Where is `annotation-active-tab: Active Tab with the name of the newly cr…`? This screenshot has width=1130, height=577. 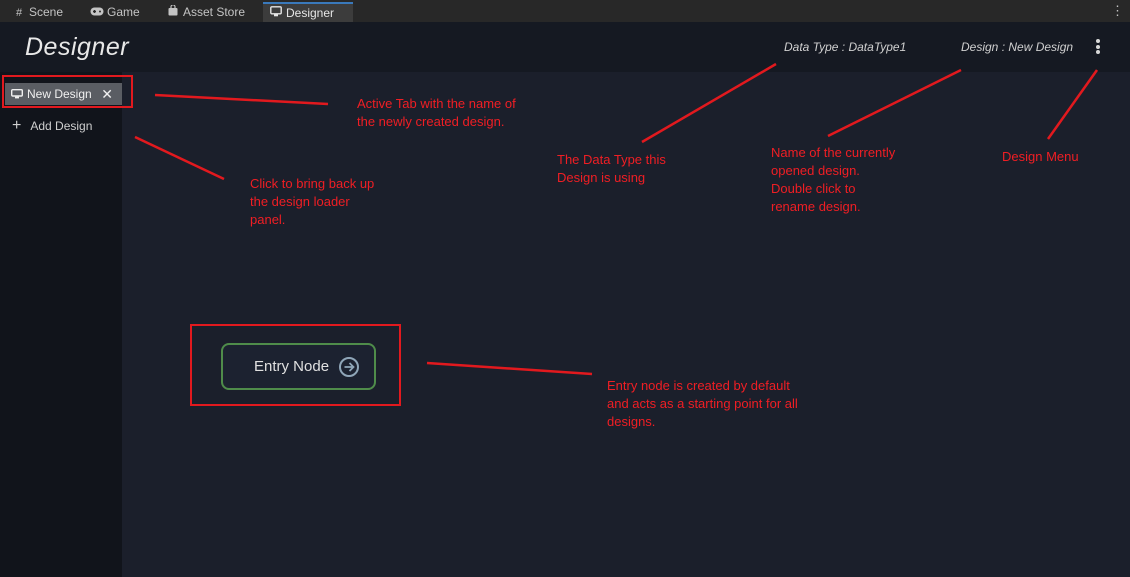
annotation-active-tab: Active Tab with the name of the newly cr… is located at coordinates (436, 113).